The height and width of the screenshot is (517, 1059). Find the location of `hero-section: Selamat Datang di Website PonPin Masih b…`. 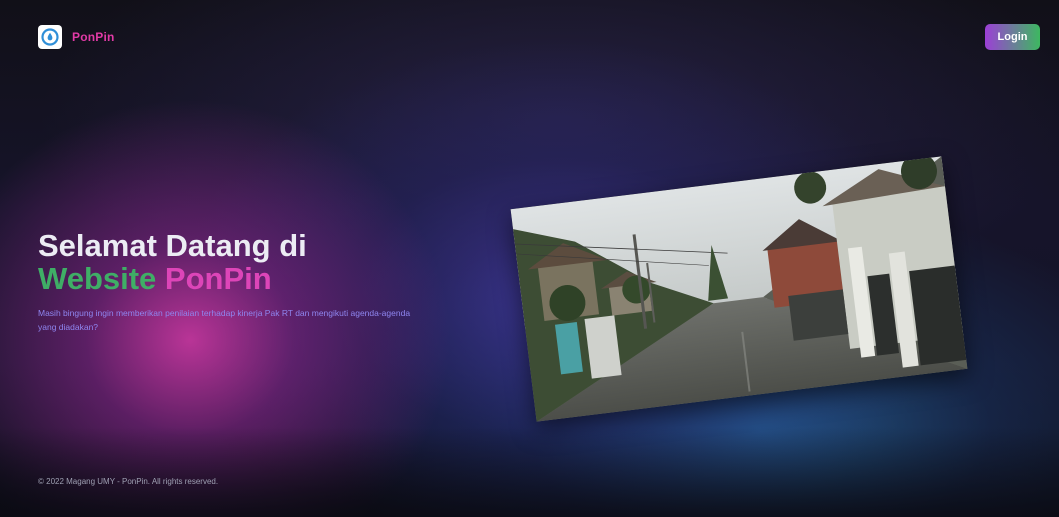

hero-section: Selamat Datang di Website PonPin Masih b… is located at coordinates (248, 281).